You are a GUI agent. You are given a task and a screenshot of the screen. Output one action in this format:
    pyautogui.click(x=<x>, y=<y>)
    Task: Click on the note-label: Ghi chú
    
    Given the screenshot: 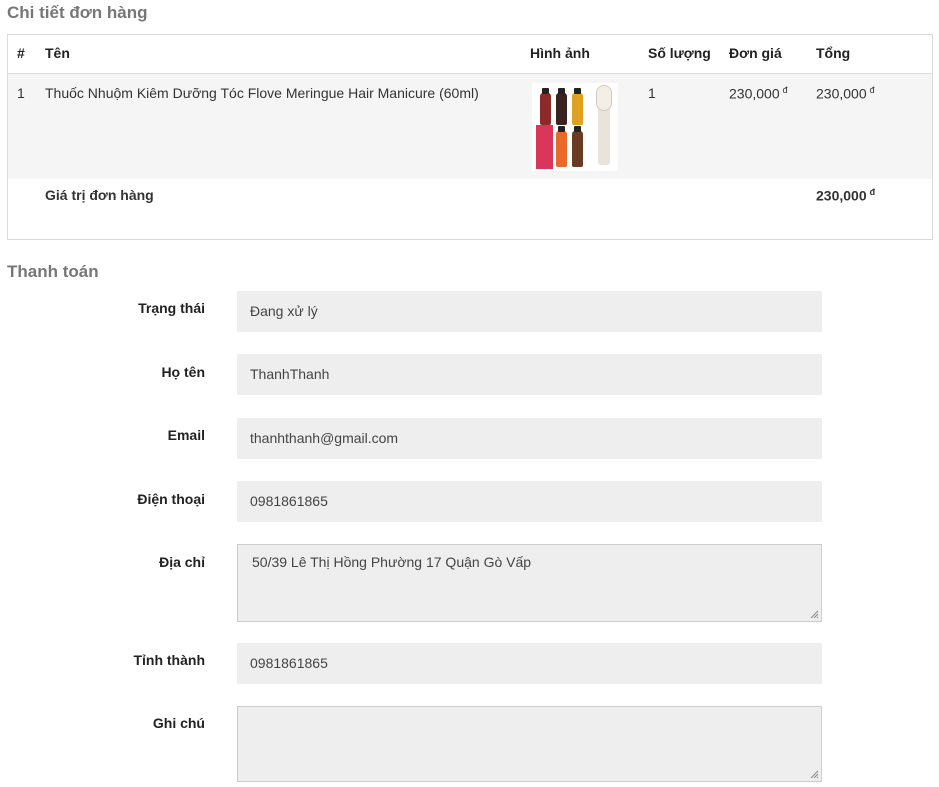 What is the action you would take?
    pyautogui.click(x=178, y=723)
    